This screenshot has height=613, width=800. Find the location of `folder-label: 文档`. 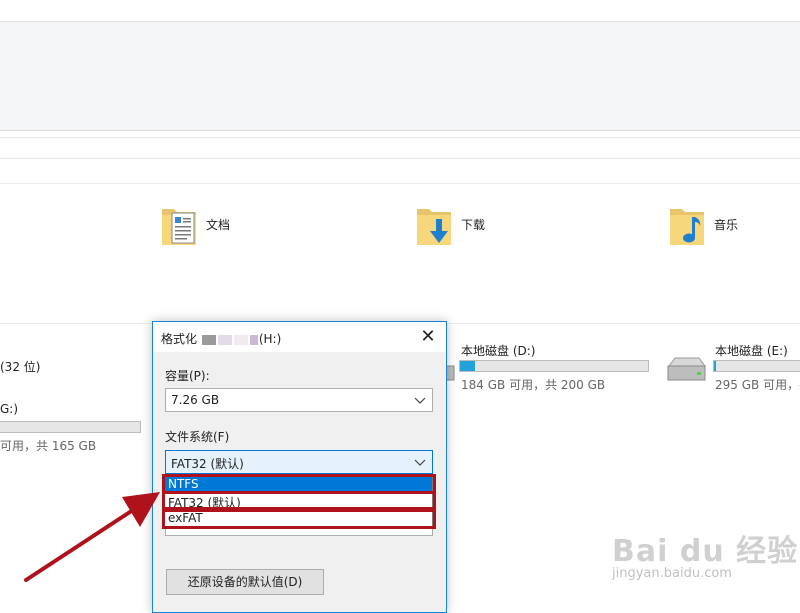

folder-label: 文档 is located at coordinates (218, 225).